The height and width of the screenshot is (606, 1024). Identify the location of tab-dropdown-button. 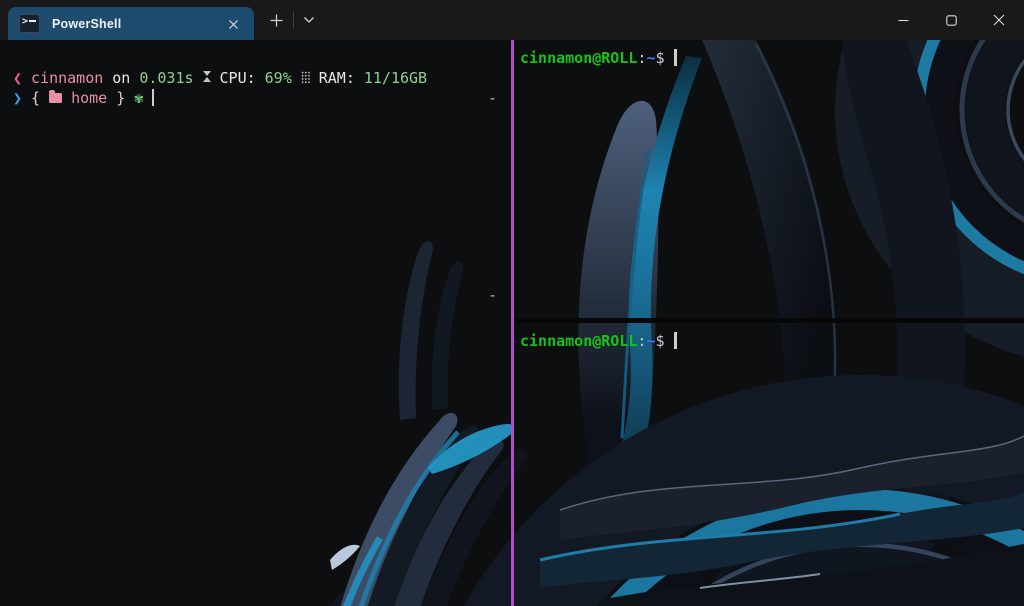
(309, 20).